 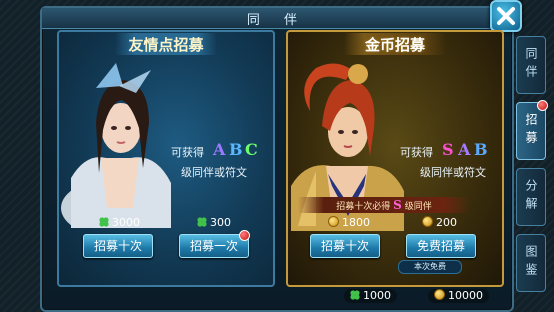 I want to click on close-icon, so click(x=506, y=16).